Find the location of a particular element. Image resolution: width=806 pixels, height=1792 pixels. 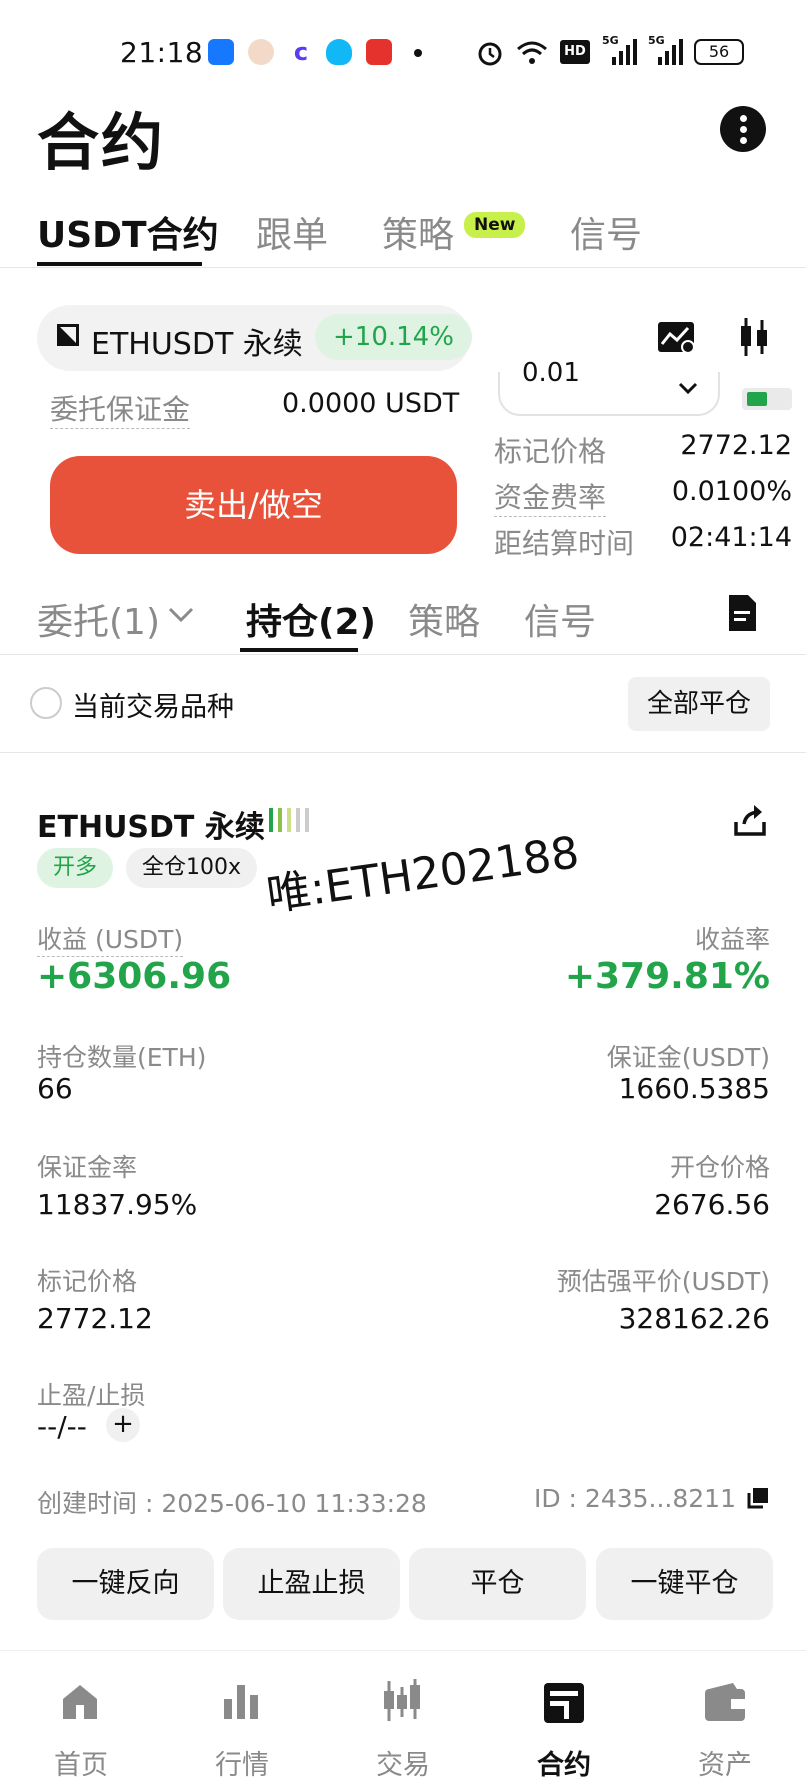

size-label: 持仓数量(ETH) is located at coordinates (122, 1057).